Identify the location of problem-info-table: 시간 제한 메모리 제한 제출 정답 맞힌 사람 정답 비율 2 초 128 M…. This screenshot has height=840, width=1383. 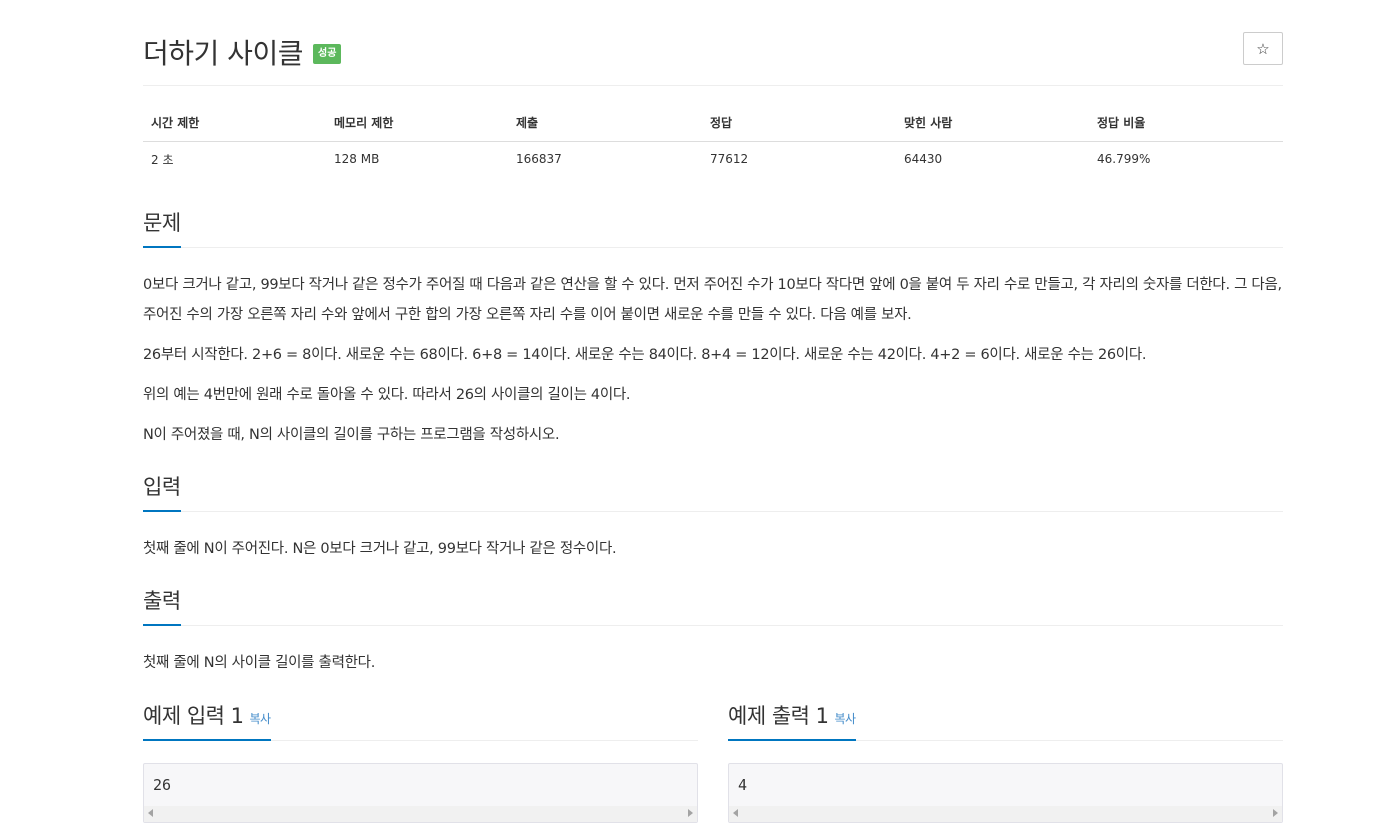
(713, 141).